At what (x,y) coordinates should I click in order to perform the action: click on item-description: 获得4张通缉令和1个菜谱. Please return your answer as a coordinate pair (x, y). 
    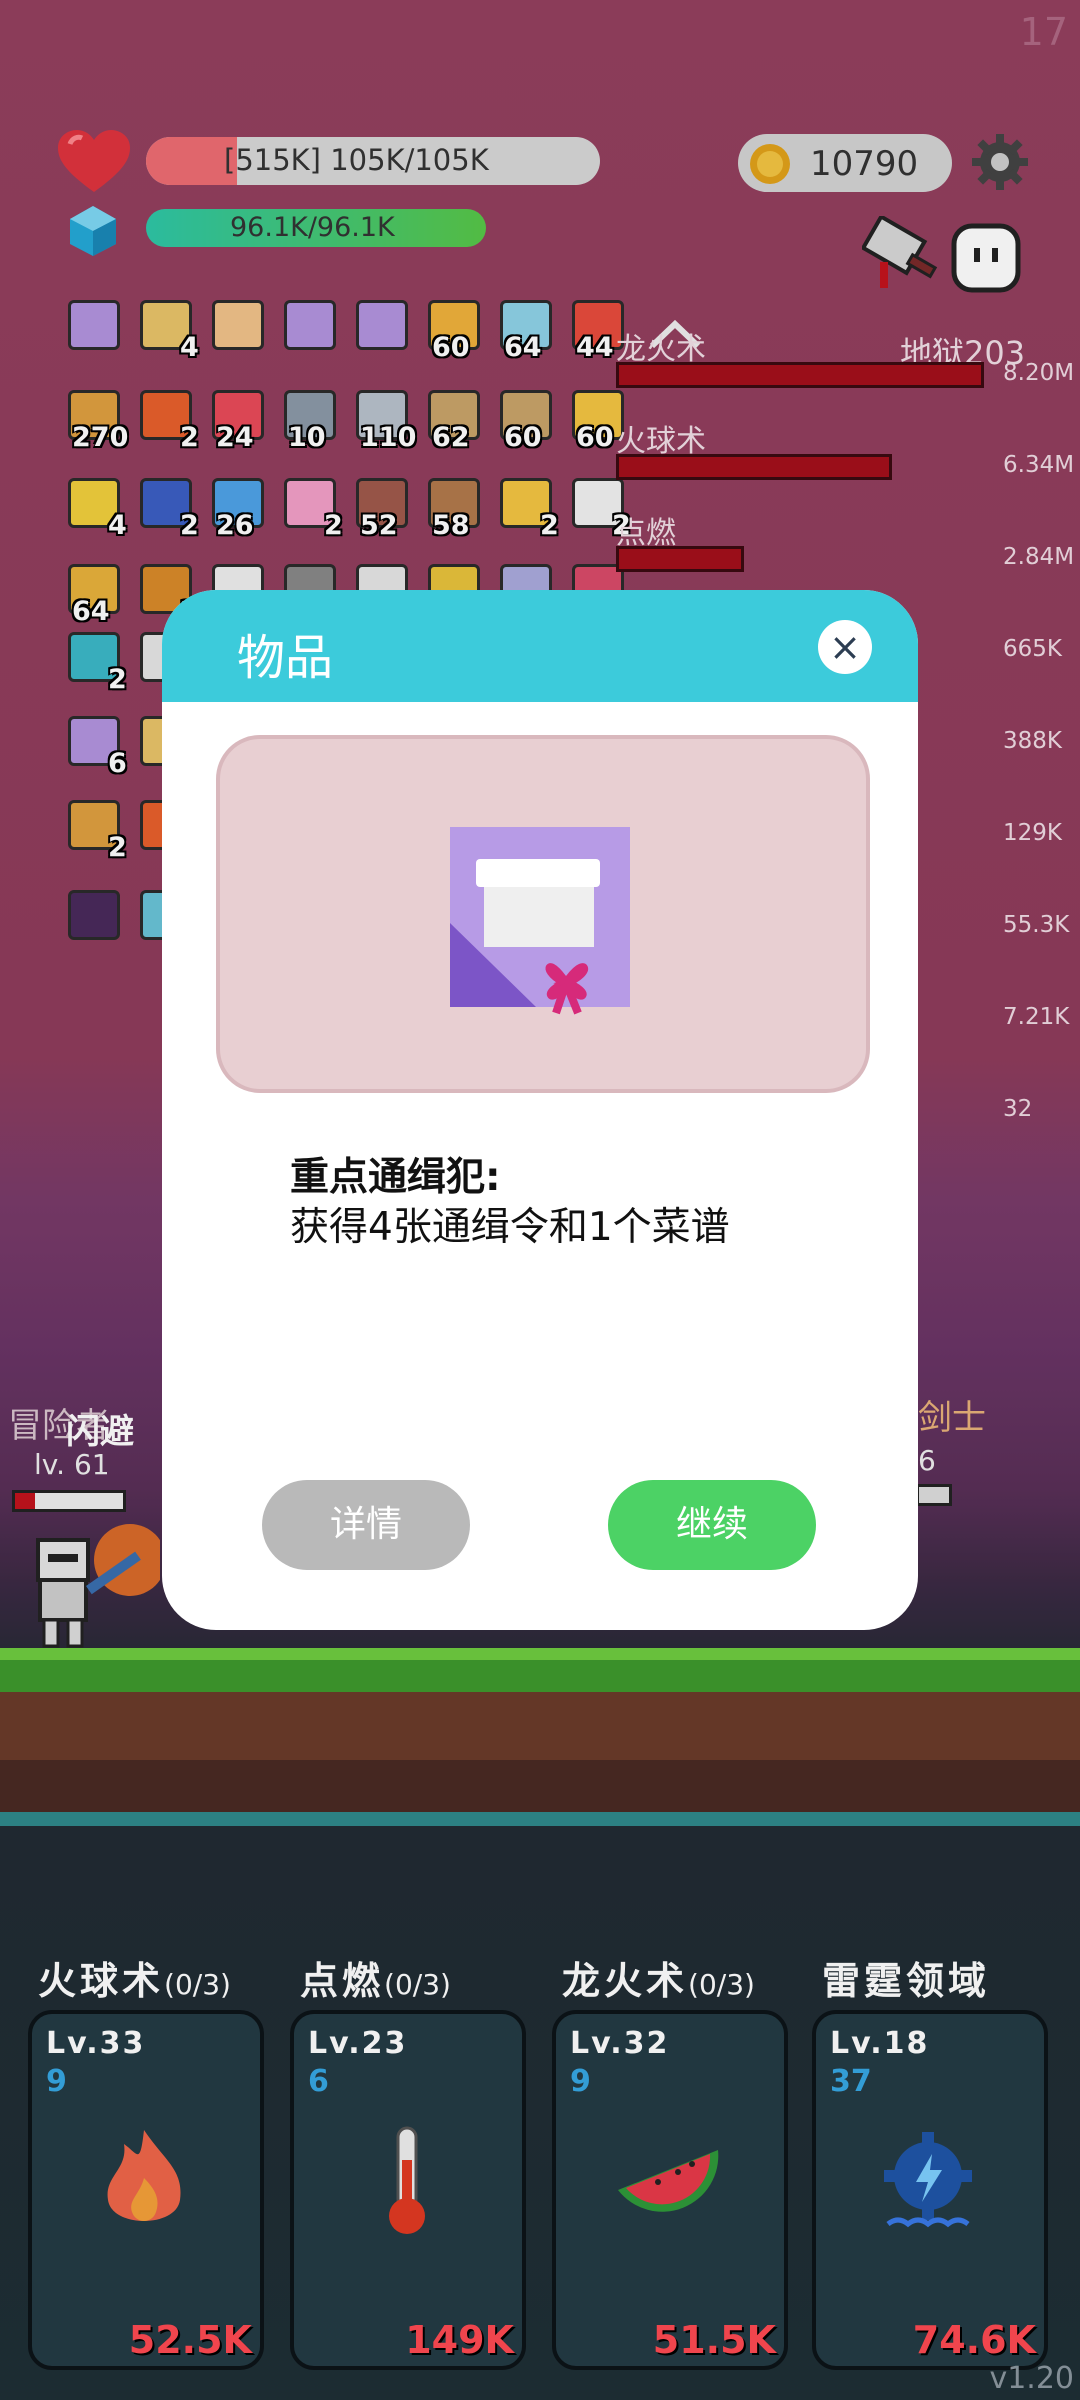
    Looking at the image, I should click on (510, 1227).